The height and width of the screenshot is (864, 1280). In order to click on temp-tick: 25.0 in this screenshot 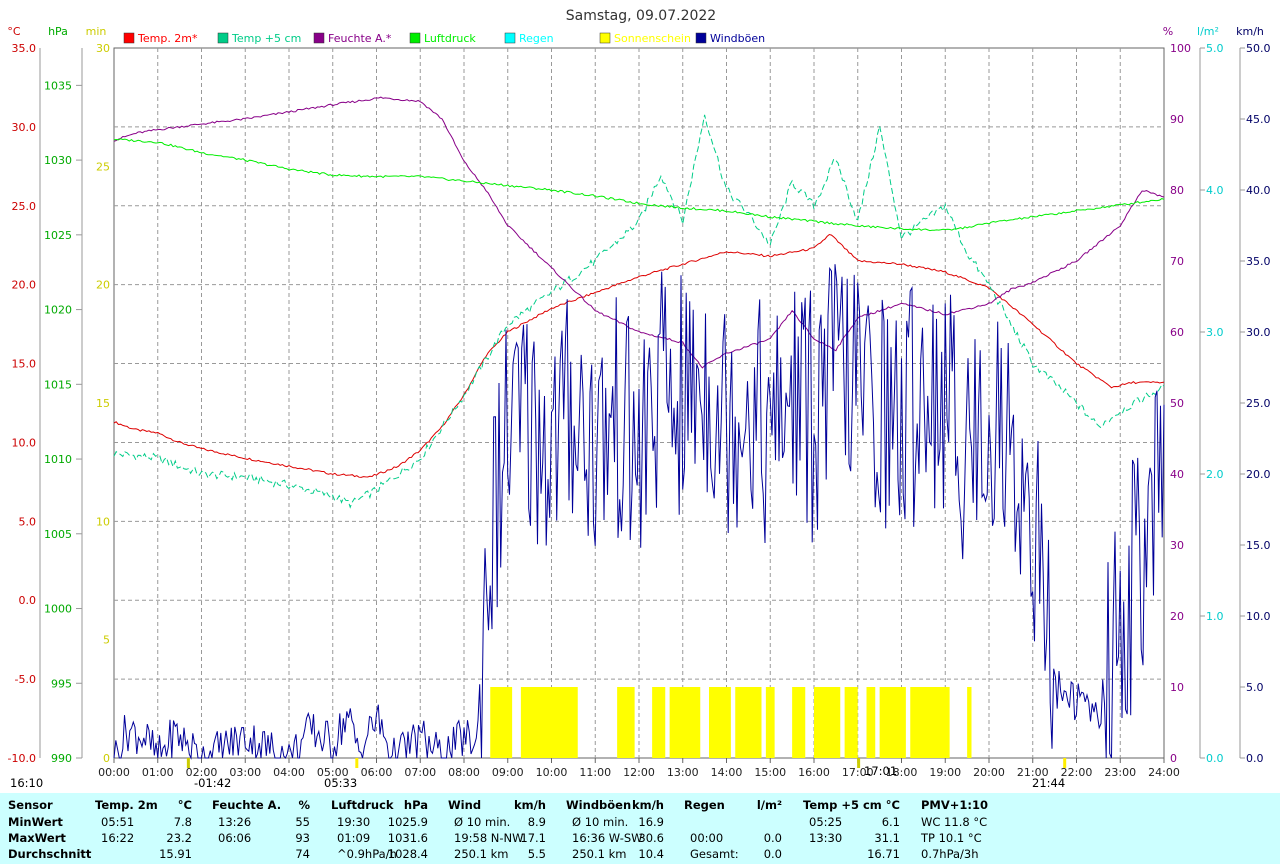, I will do `click(24, 206)`.